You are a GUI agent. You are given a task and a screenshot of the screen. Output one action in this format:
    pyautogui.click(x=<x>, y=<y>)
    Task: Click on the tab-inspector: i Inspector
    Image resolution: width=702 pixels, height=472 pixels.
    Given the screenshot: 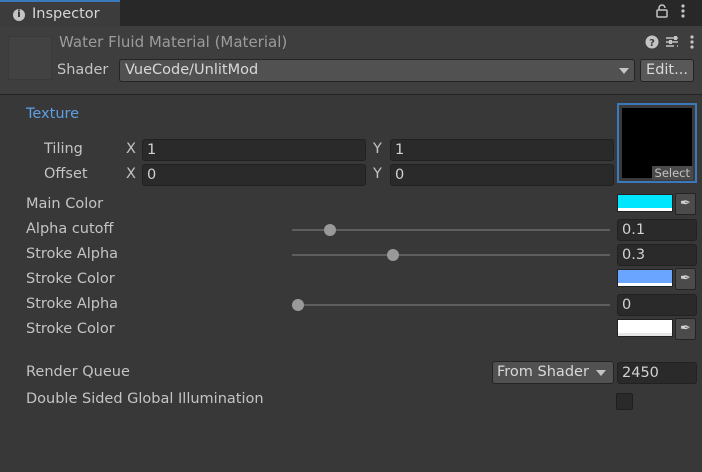 What is the action you would take?
    pyautogui.click(x=60, y=13)
    